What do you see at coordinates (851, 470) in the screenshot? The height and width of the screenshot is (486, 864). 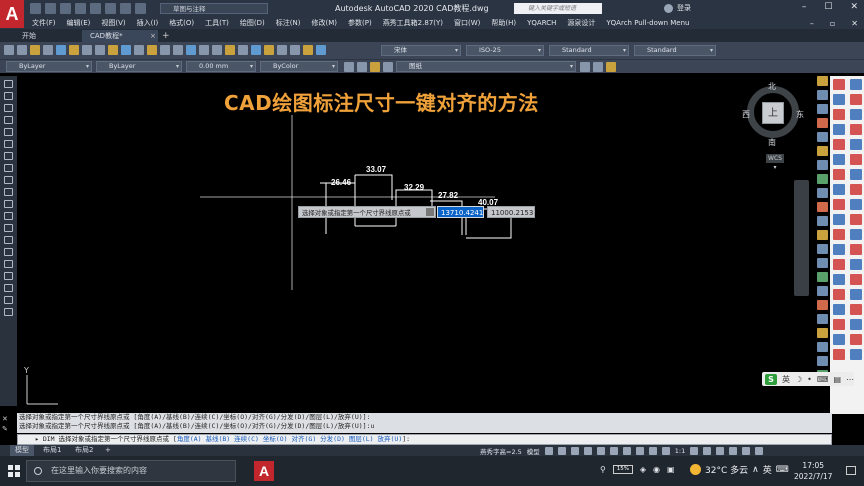 I see `notification-icon` at bounding box center [851, 470].